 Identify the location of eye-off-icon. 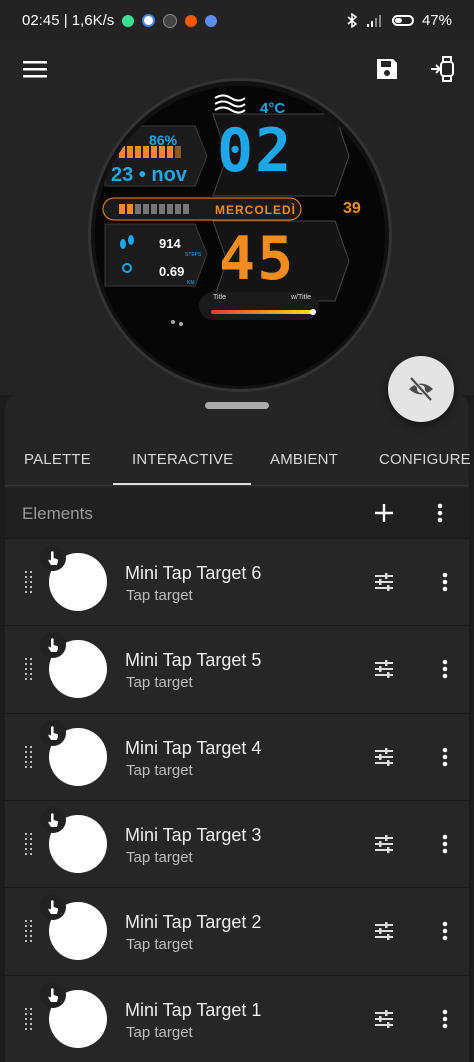
(421, 389).